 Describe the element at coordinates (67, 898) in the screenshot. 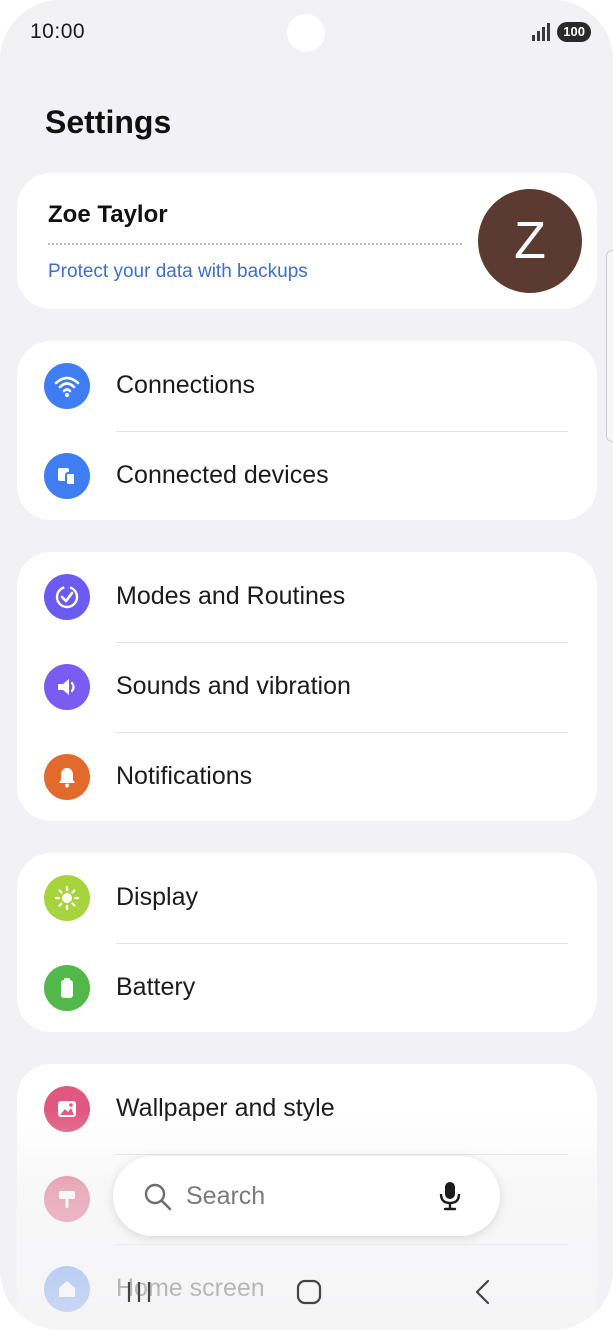

I see `sun-icon` at that location.